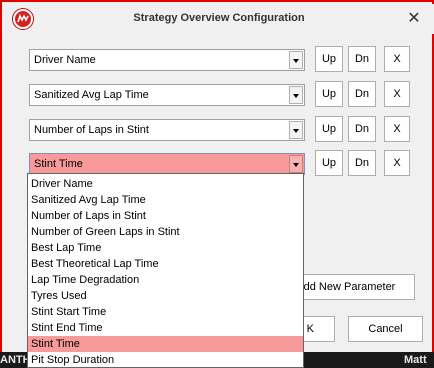 The image size is (434, 368). What do you see at coordinates (91, 130) in the screenshot?
I see `parameter-select-value: Number of Laps in Stint` at bounding box center [91, 130].